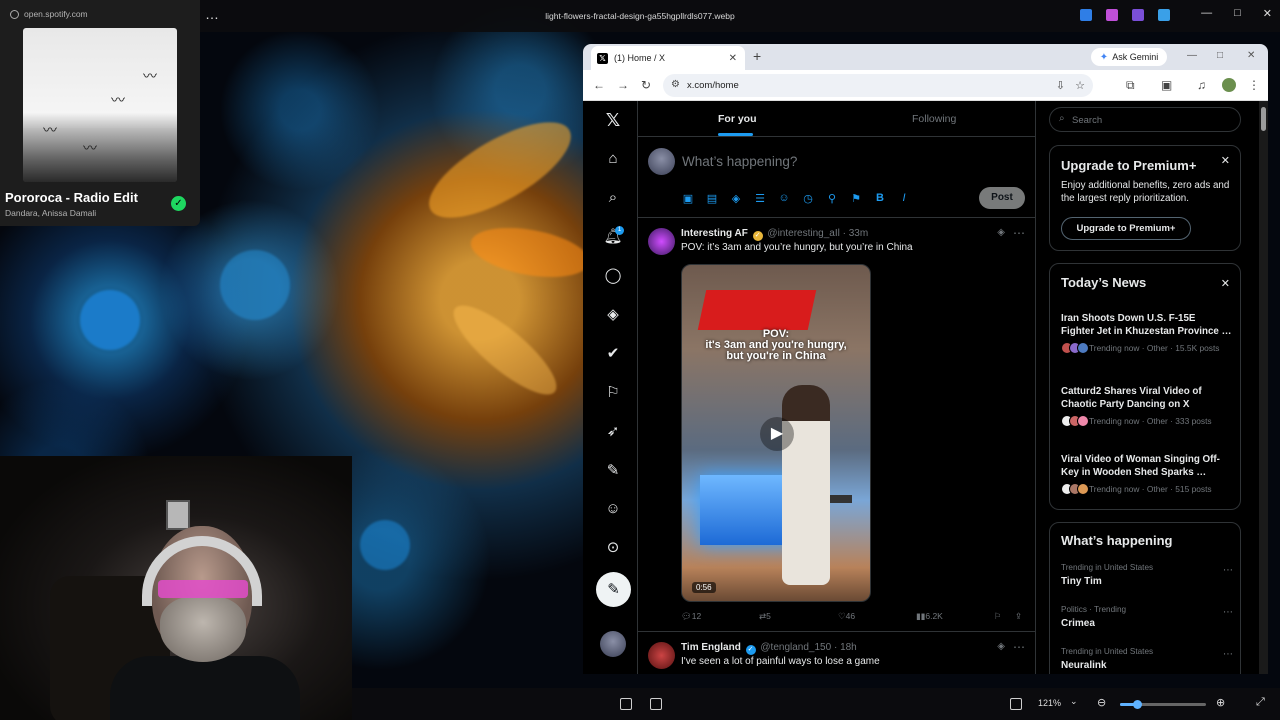  I want to click on compose-post-button: ✎, so click(613, 589).